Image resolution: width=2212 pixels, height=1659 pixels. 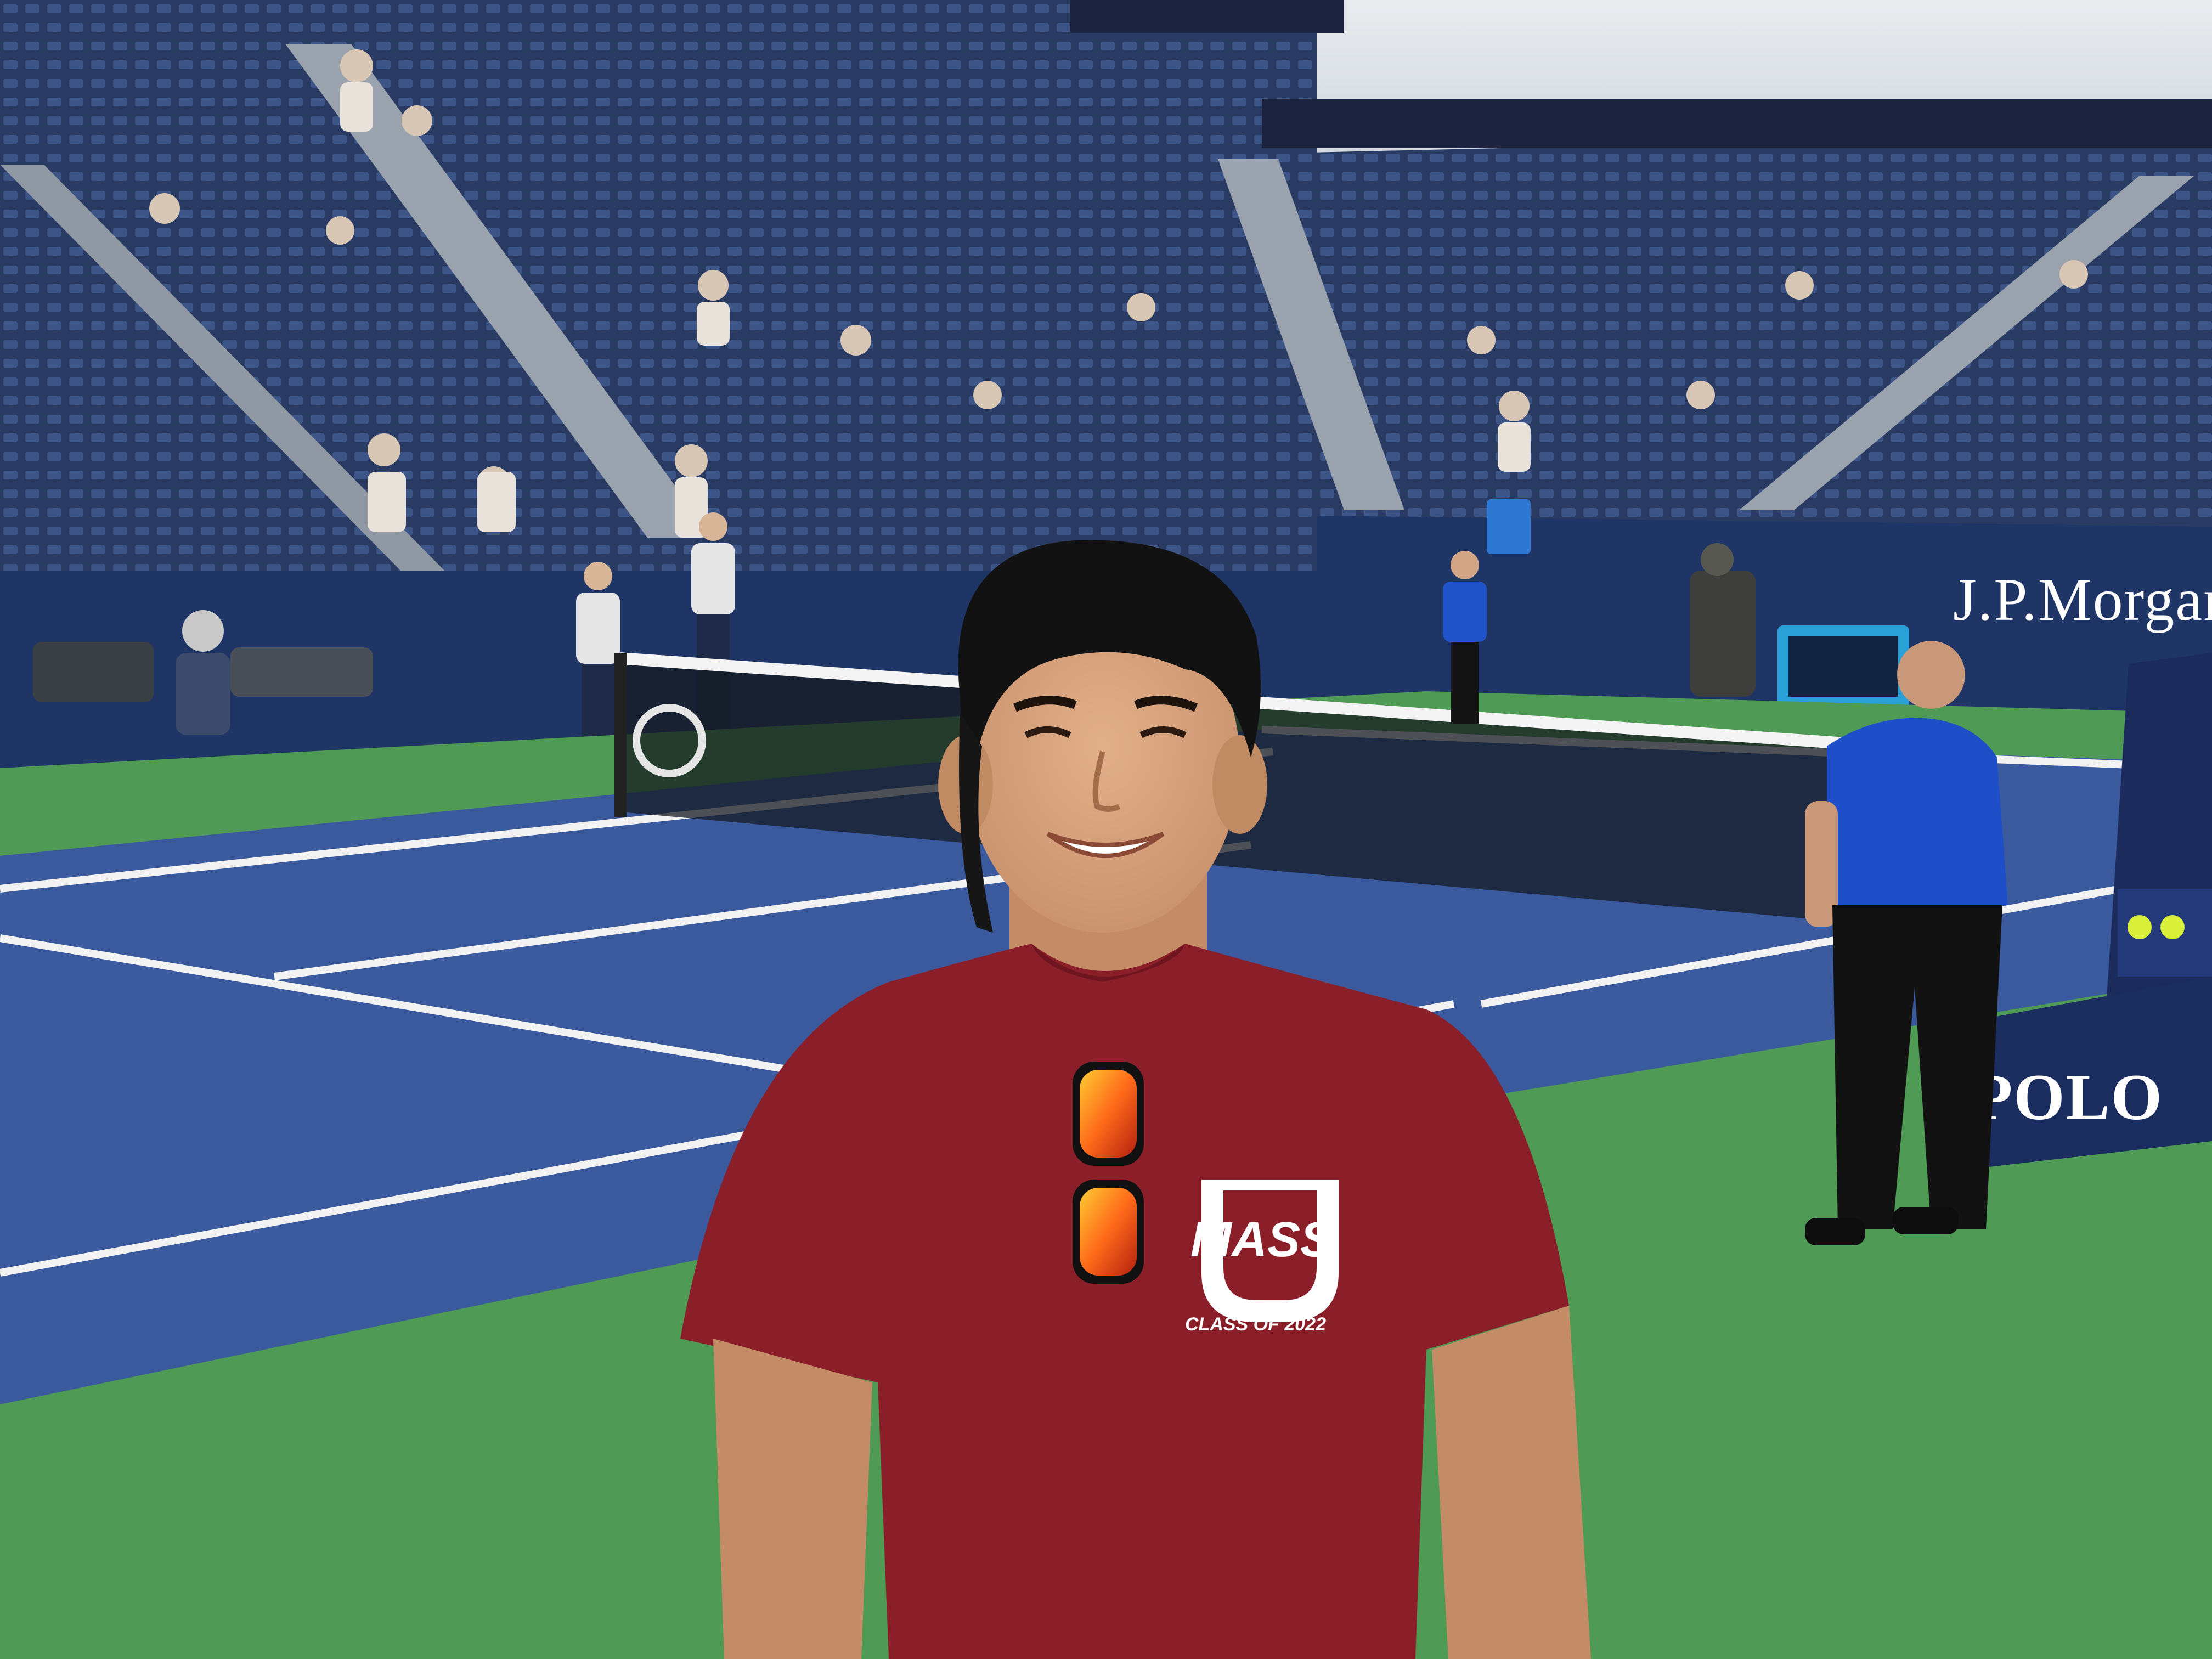 I want to click on shirt-logo-text: MASS, so click(x=1262, y=1239).